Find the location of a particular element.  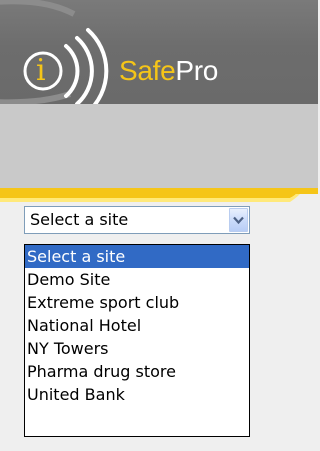

site-option-national-hotel: National Hotel is located at coordinates (137, 325).